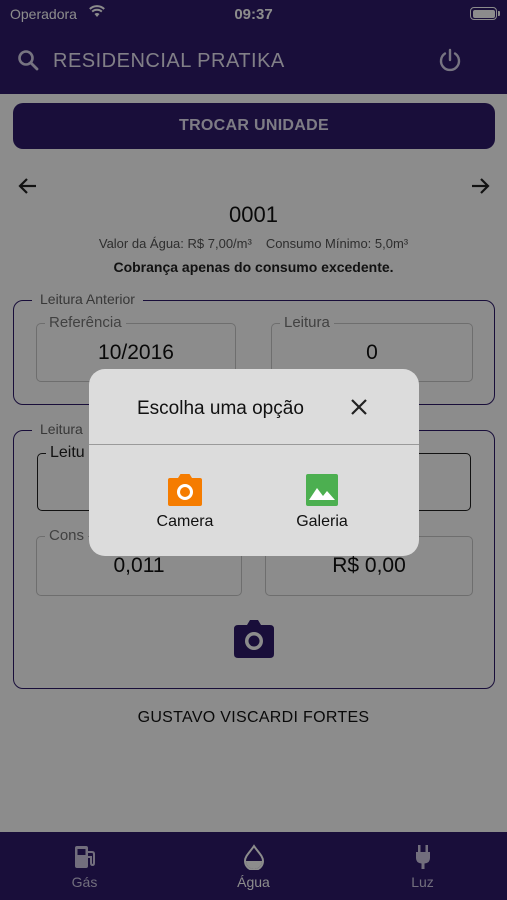 The width and height of the screenshot is (507, 900). I want to click on dialog-title: Escolha uma opção, so click(220, 408).